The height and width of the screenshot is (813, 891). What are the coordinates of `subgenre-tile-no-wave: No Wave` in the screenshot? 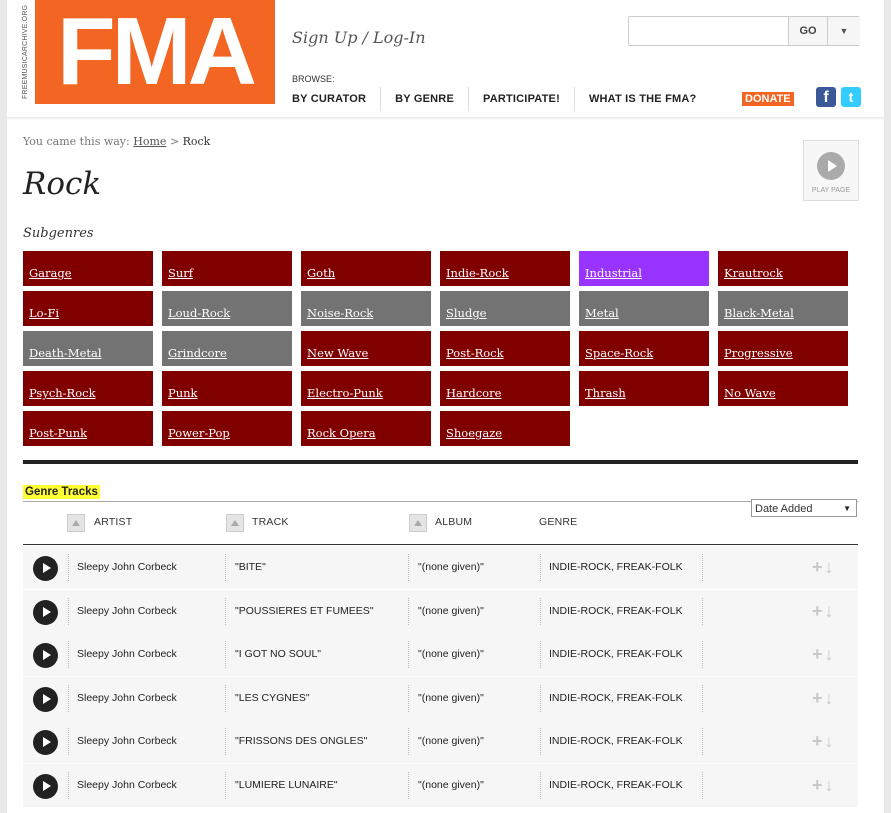 It's located at (783, 388).